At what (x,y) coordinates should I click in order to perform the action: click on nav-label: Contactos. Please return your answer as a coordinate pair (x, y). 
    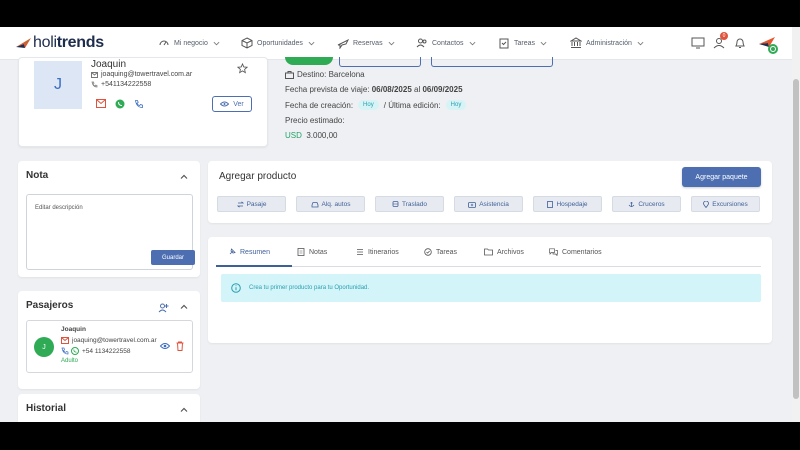
    Looking at the image, I should click on (448, 43).